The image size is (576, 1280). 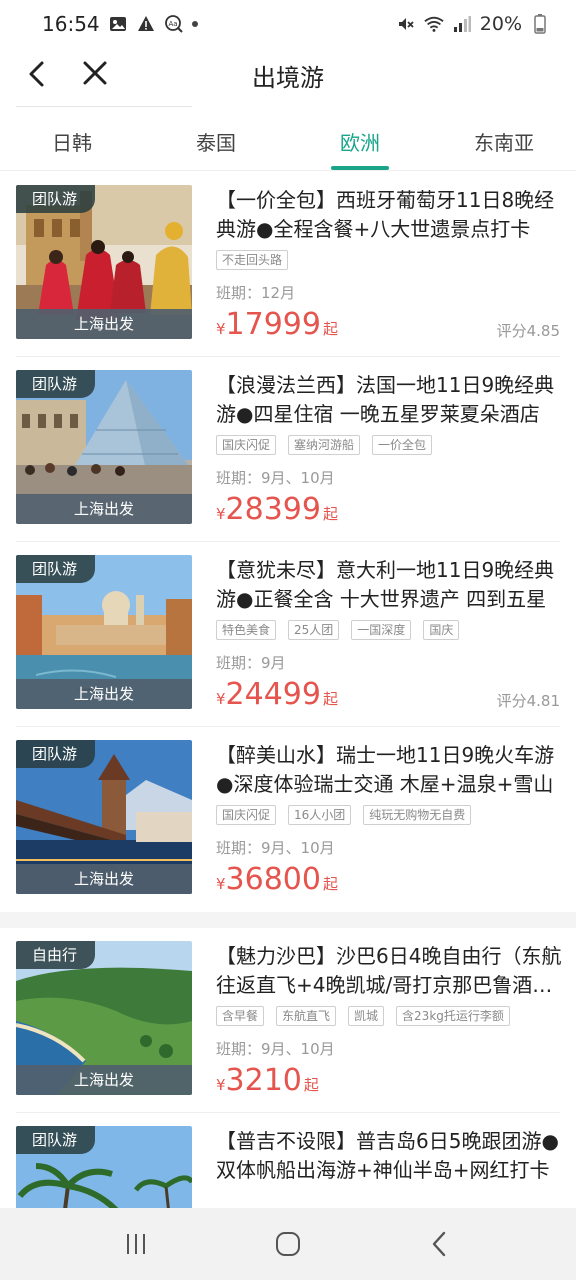 I want to click on tab-japan-korea: 日韩, so click(x=72, y=138).